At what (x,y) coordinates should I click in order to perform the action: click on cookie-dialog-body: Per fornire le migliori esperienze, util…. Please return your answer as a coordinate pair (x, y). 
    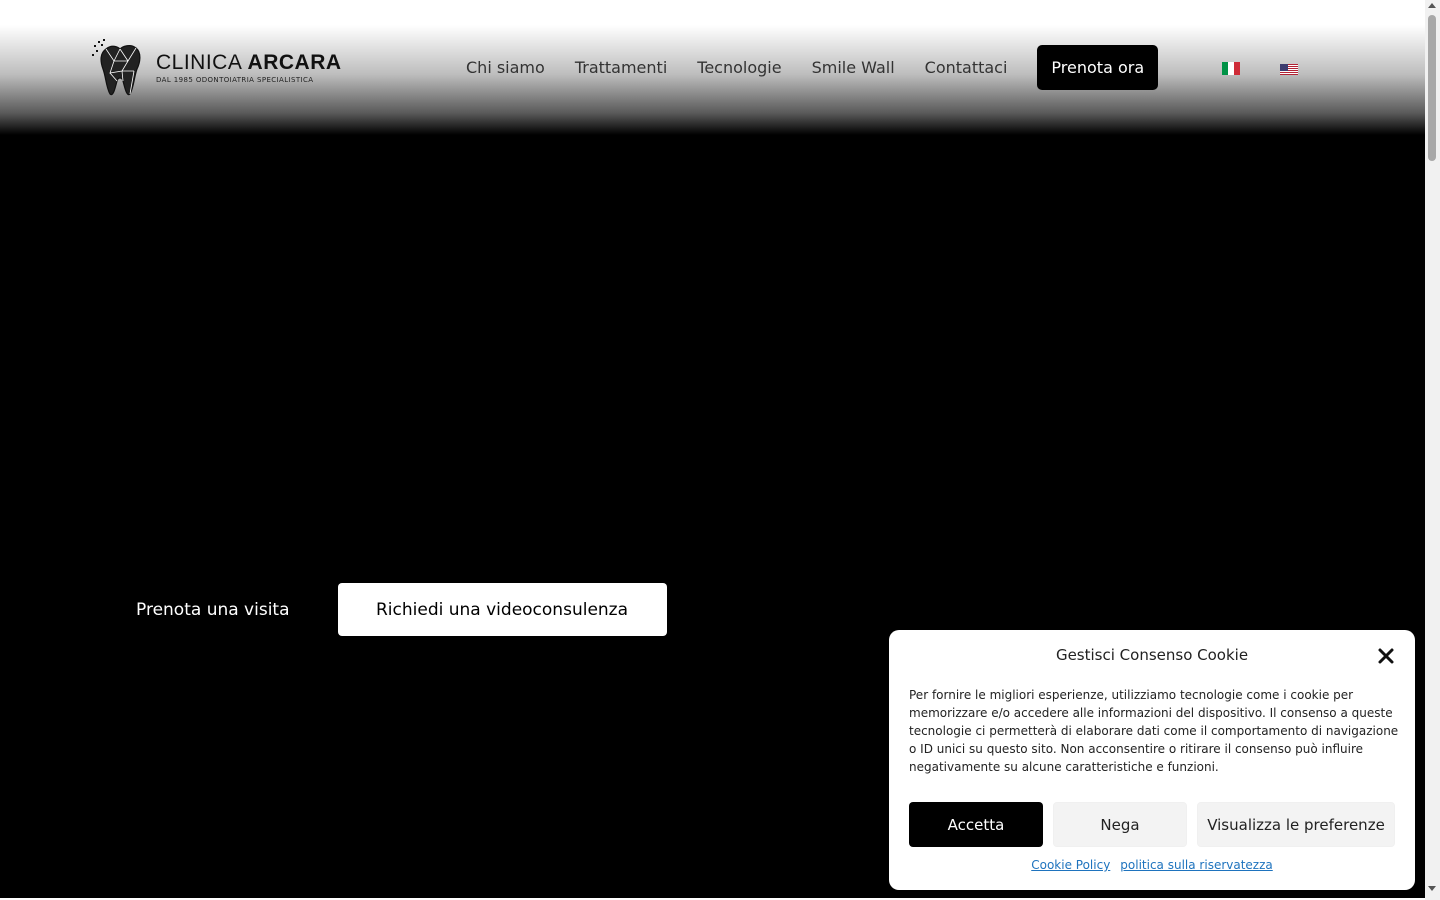
    Looking at the image, I should click on (1154, 731).